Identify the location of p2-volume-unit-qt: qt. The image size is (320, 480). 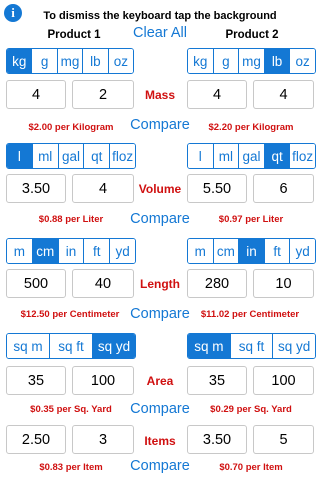
(276, 156).